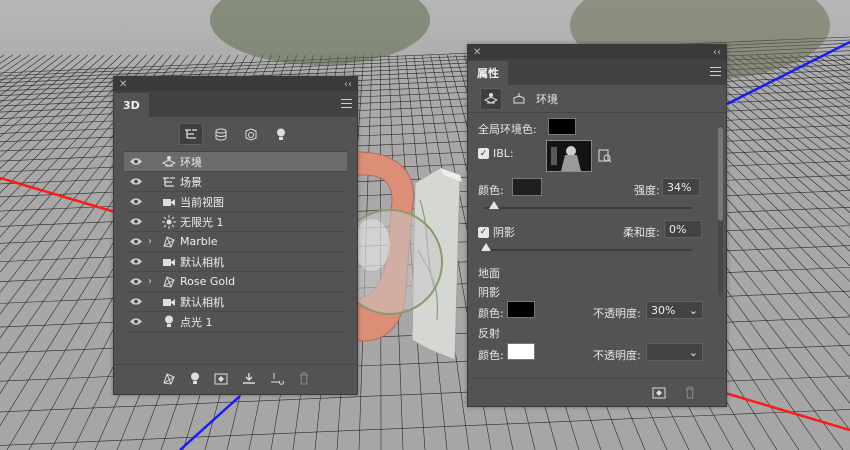 The width and height of the screenshot is (850, 450). I want to click on layer-label: 场景, so click(191, 182).